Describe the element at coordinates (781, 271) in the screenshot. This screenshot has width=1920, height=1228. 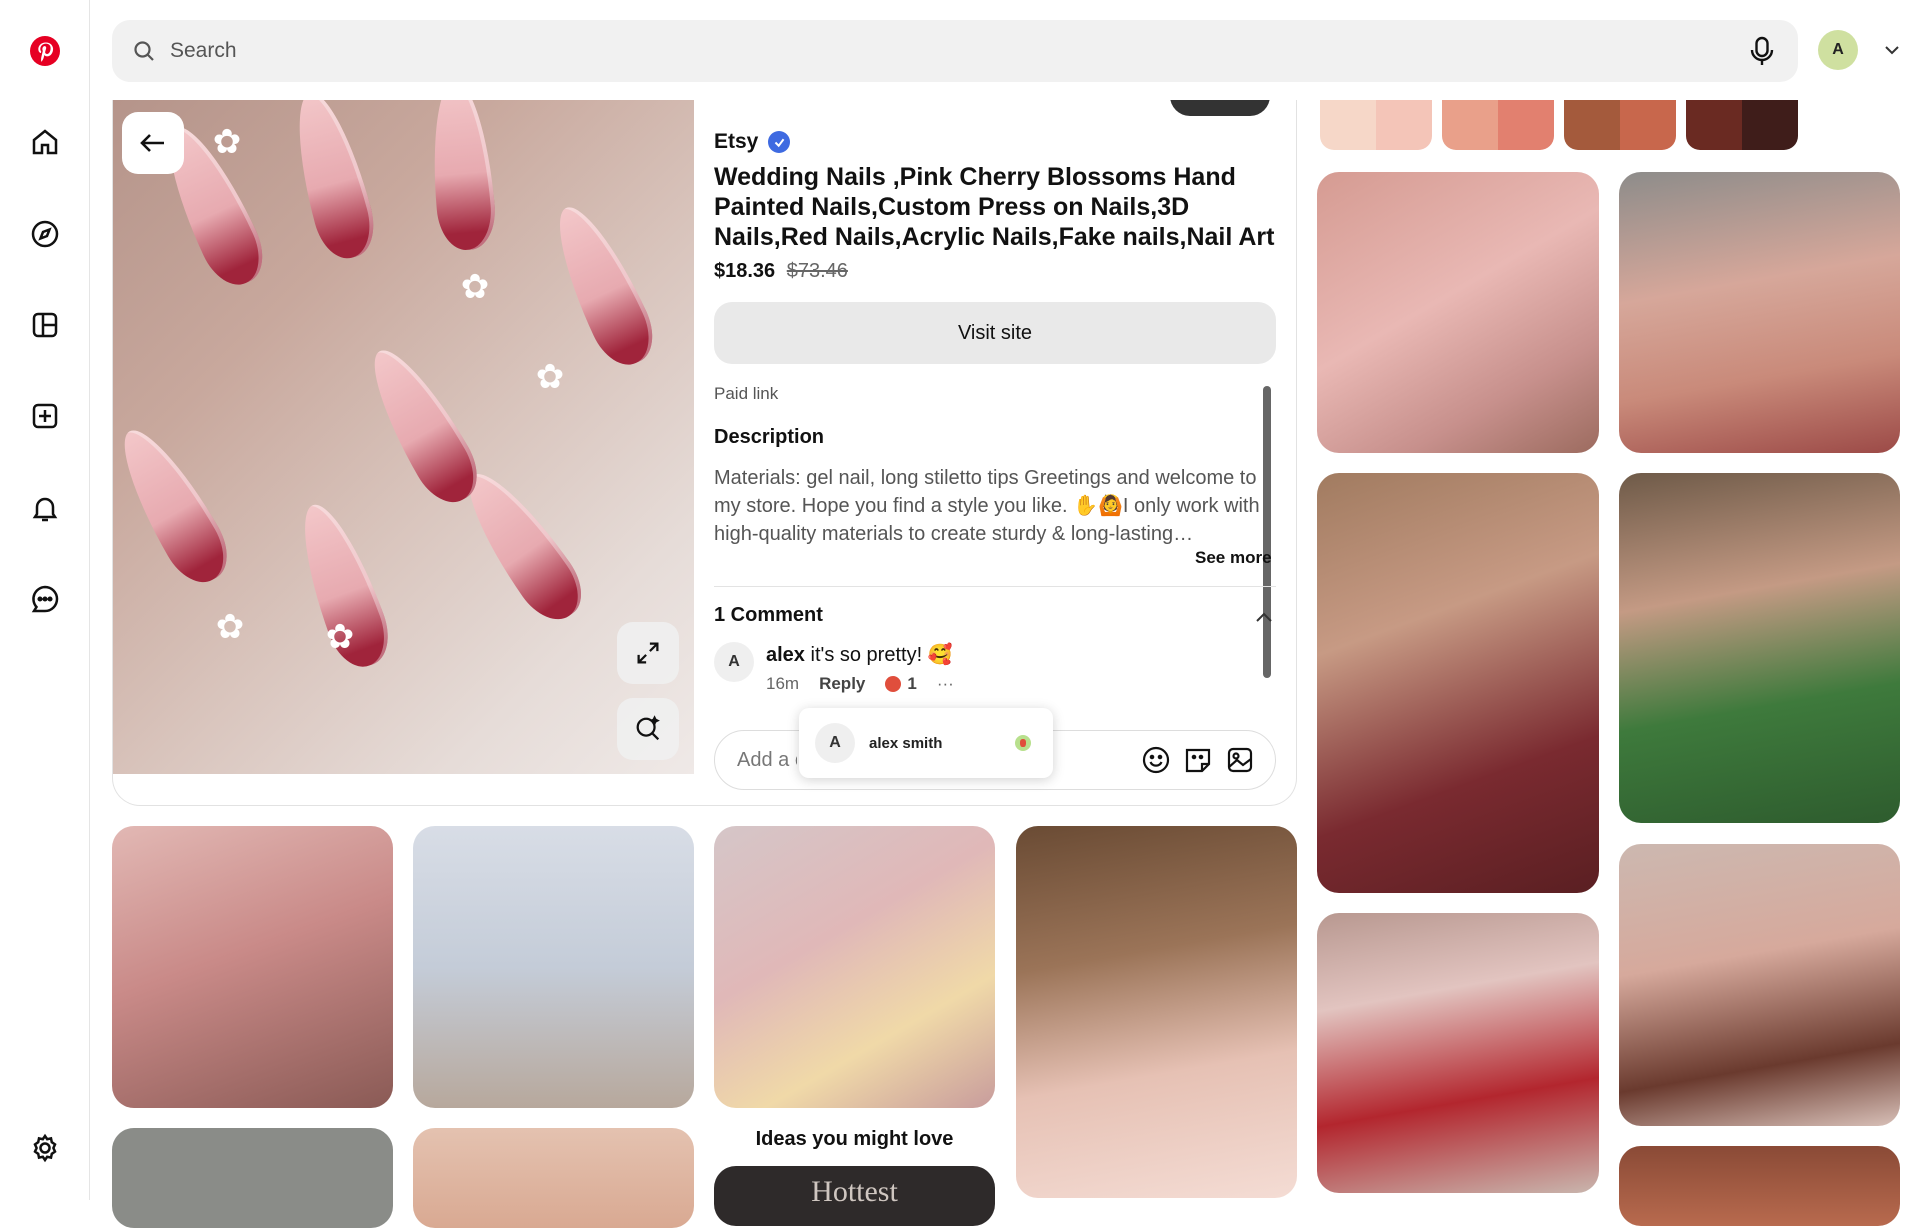
I see `price: $18.36 $73.46` at that location.